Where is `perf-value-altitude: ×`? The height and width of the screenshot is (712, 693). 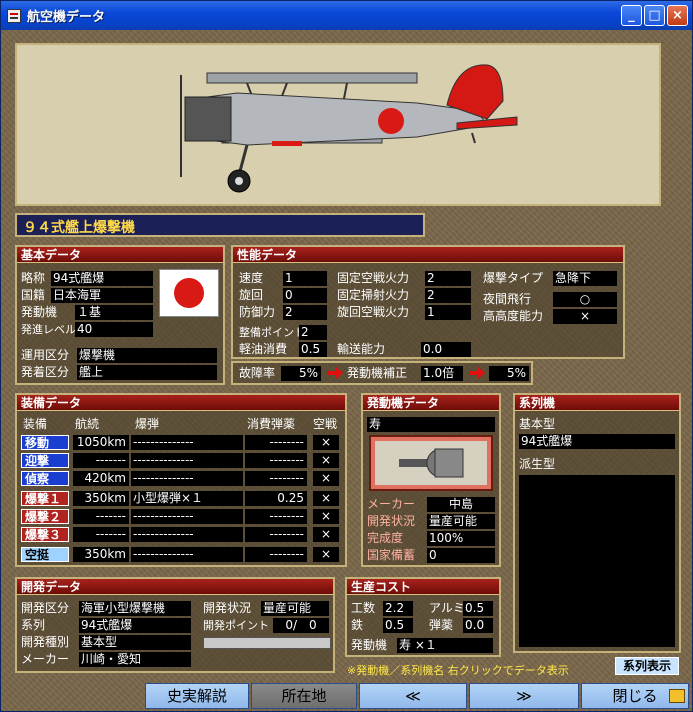 perf-value-altitude: × is located at coordinates (585, 316).